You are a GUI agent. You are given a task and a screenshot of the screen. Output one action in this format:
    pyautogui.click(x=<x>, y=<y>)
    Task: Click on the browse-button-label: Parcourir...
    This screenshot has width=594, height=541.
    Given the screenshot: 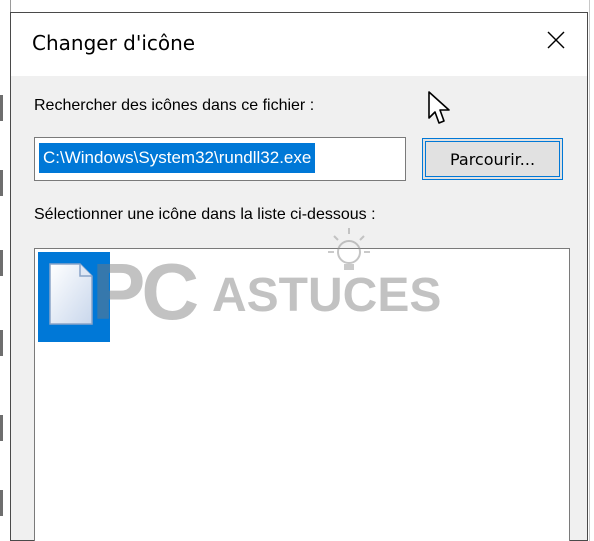 What is the action you would take?
    pyautogui.click(x=492, y=159)
    